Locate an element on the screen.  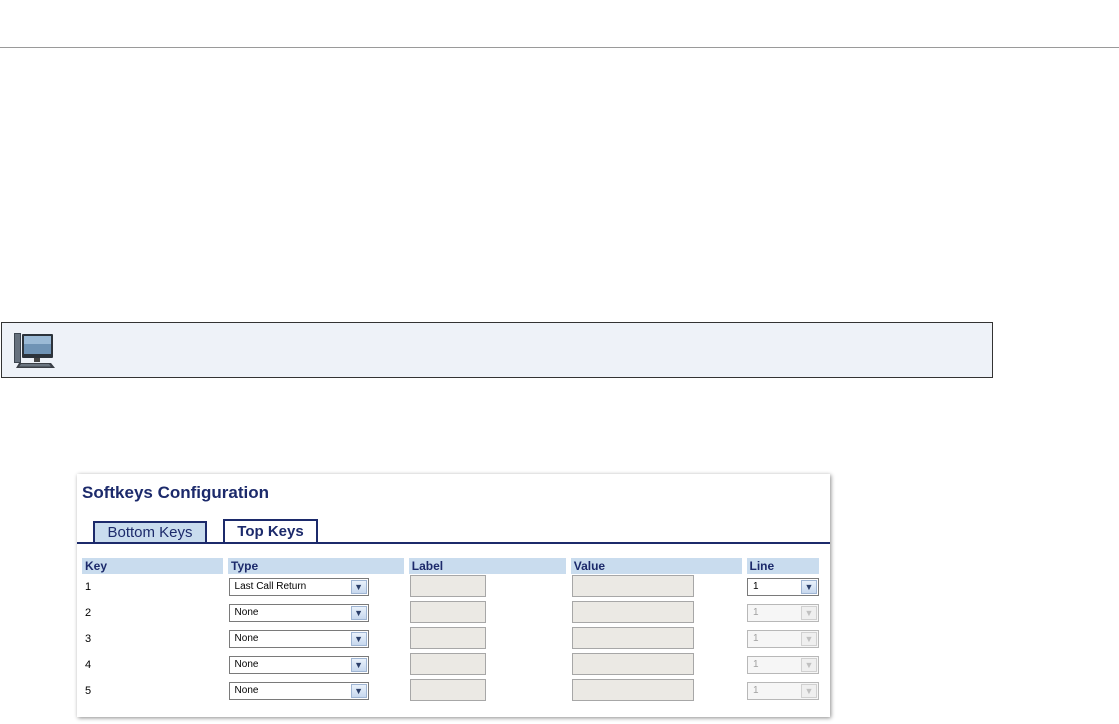
key-number: 1 is located at coordinates (88, 587).